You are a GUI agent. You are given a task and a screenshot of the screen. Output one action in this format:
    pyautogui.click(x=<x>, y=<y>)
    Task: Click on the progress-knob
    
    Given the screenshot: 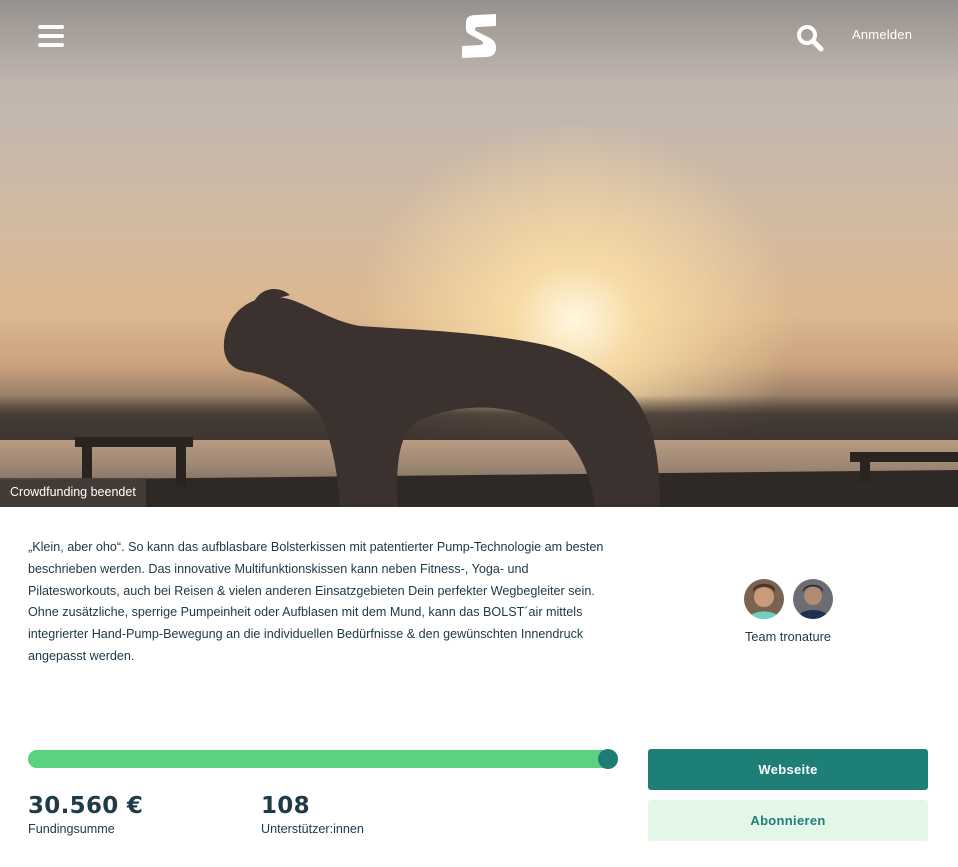 What is the action you would take?
    pyautogui.click(x=608, y=759)
    